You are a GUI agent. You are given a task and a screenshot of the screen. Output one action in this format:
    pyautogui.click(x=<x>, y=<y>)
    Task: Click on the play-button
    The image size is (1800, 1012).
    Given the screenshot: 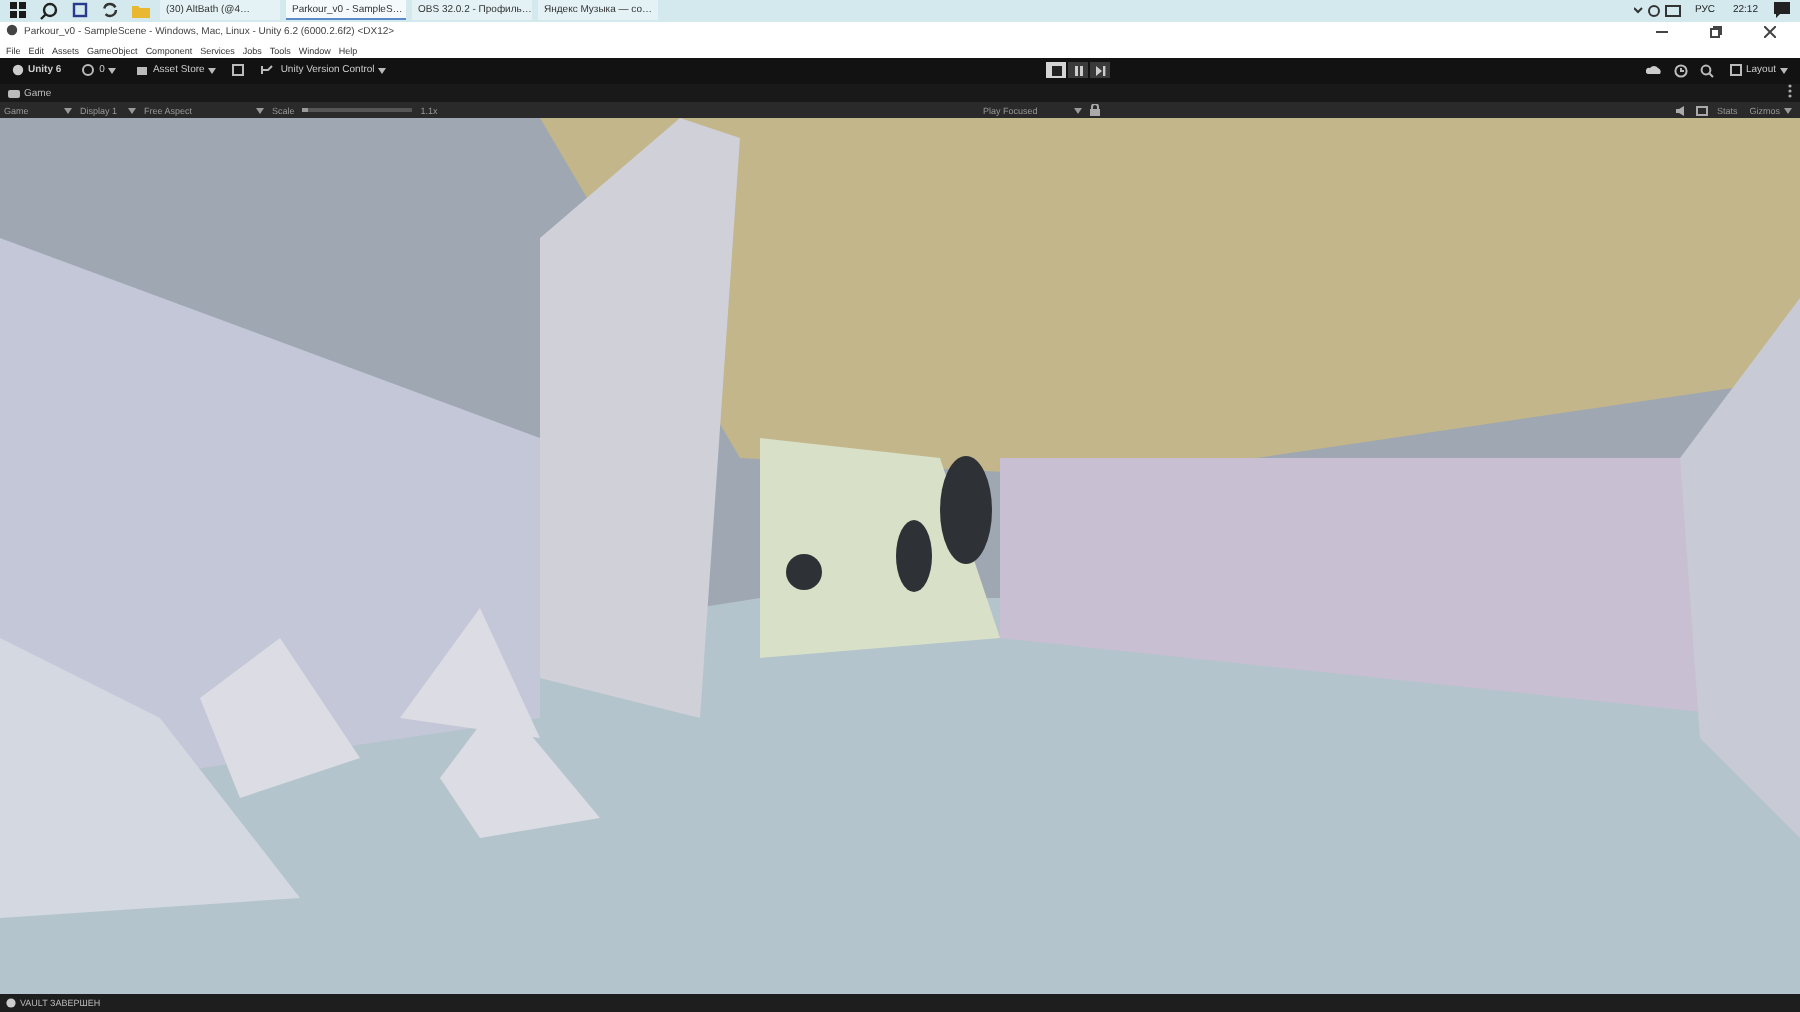 What is the action you would take?
    pyautogui.click(x=1056, y=70)
    